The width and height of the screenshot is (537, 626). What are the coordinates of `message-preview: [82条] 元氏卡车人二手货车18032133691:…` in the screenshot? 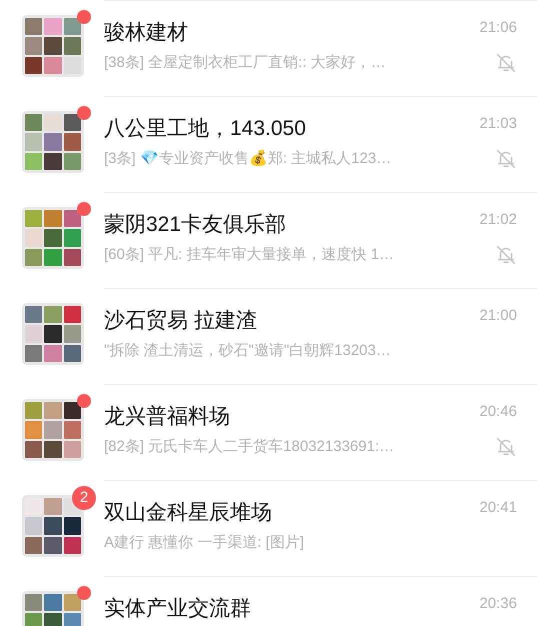 It's located at (249, 447).